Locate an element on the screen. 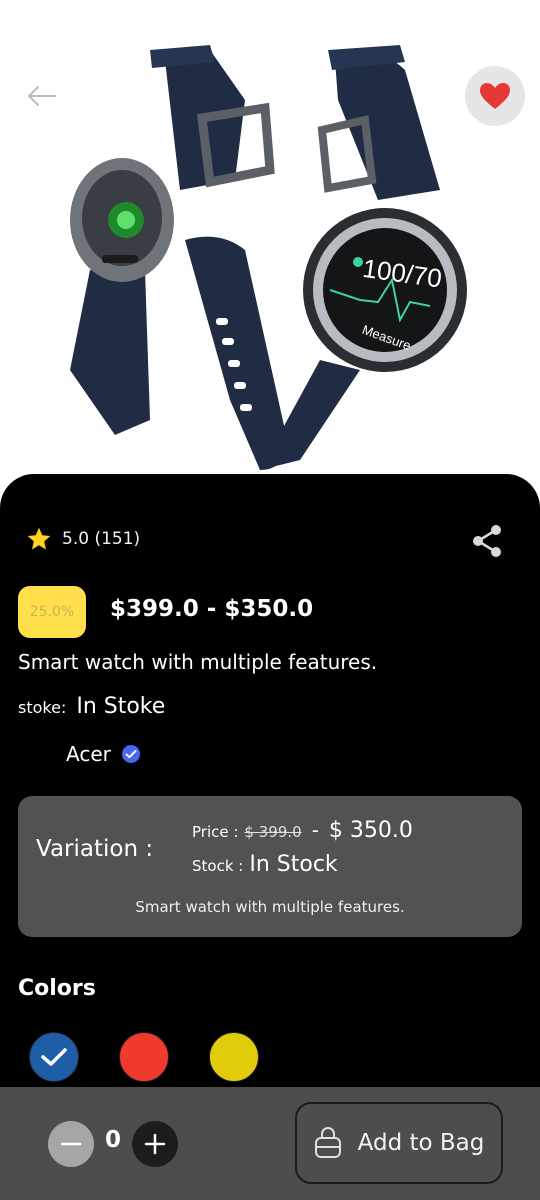  variation-price: Price : $ 399.0 - $ 350.0 is located at coordinates (302, 830).